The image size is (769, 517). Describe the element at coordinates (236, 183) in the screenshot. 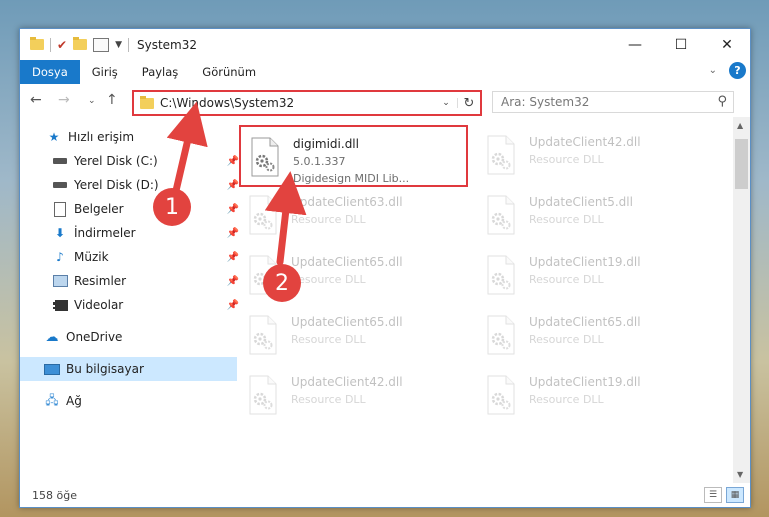

I see `annotation-arrows` at that location.